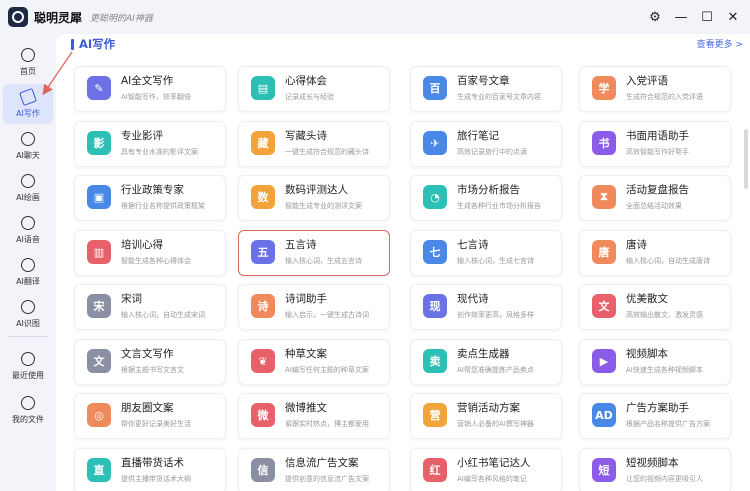 Image resolution: width=750 pixels, height=491 pixels. Describe the element at coordinates (486, 307) in the screenshot. I see `tool-card: 现现代诗 创作效率更高，风格多样` at that location.